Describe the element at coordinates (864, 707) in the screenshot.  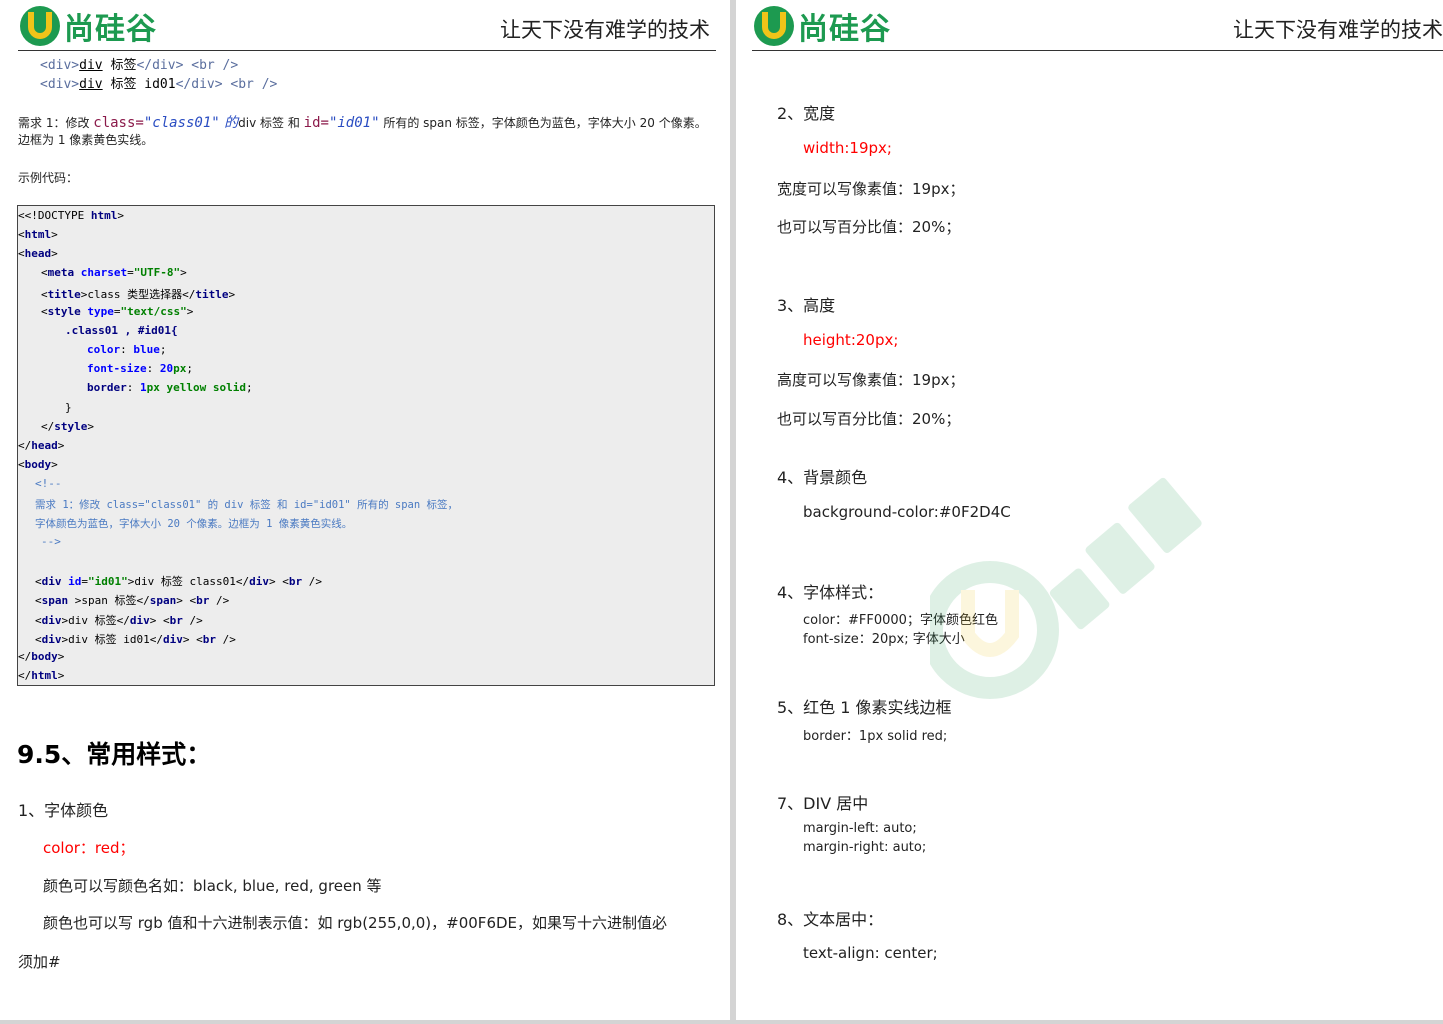
I see `item-title: 5、红色 1 像素实线边框` at that location.